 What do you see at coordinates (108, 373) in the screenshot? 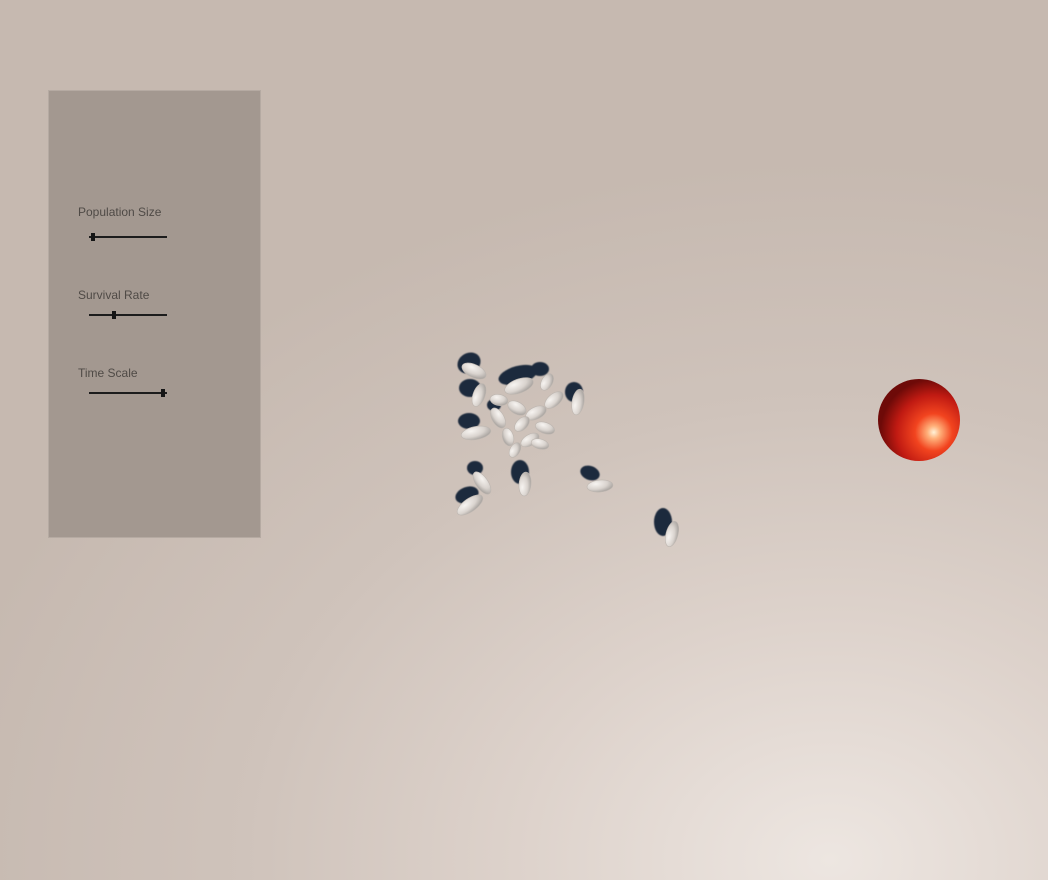
I see `time-scale-label: Time Scale` at bounding box center [108, 373].